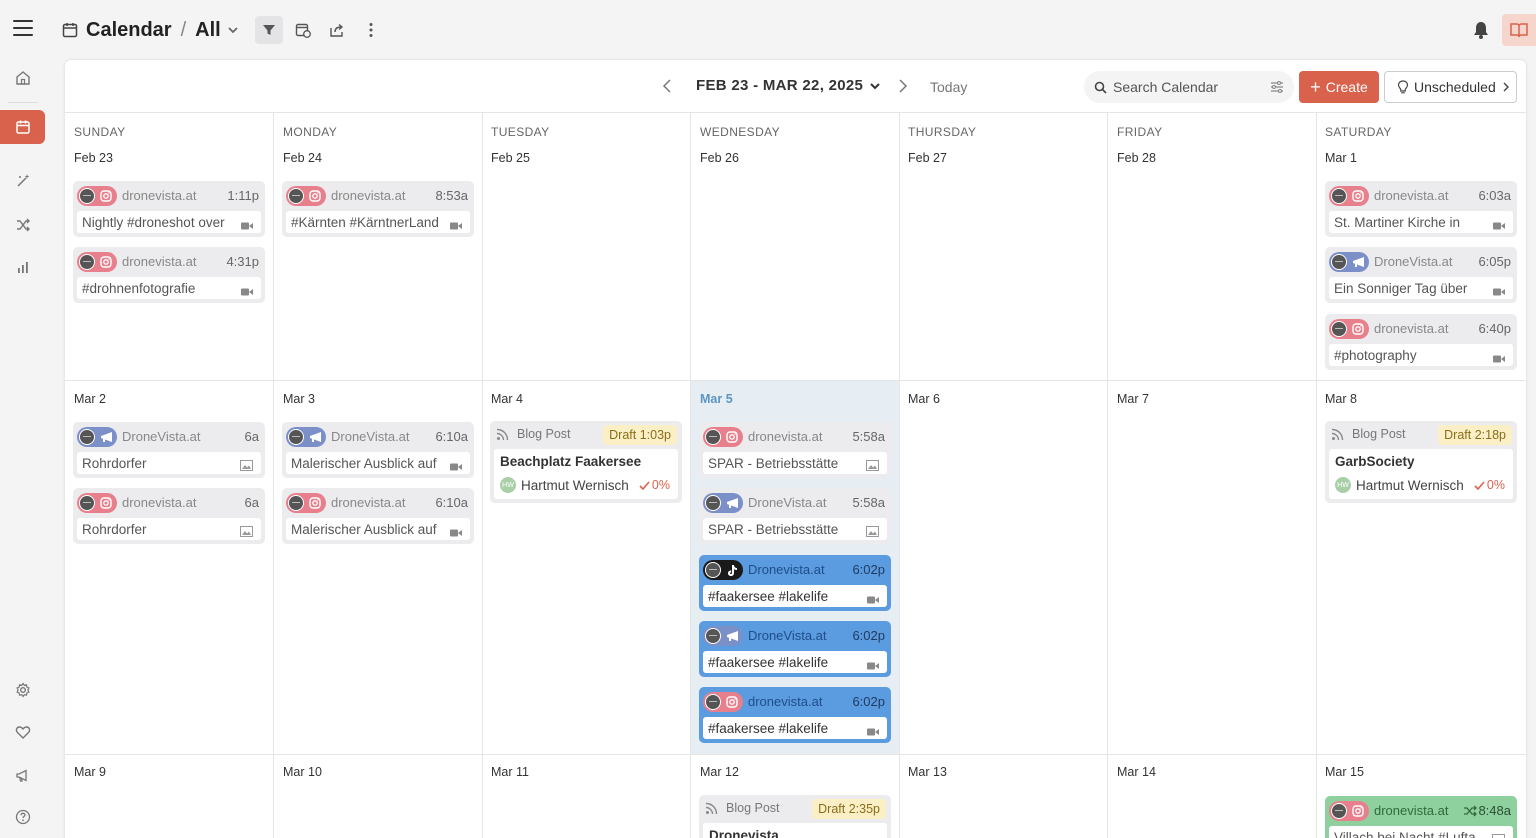 The width and height of the screenshot is (1536, 838). What do you see at coordinates (1421, 222) in the screenshot?
I see `post-card-body: St. Martiner Kirche in` at bounding box center [1421, 222].